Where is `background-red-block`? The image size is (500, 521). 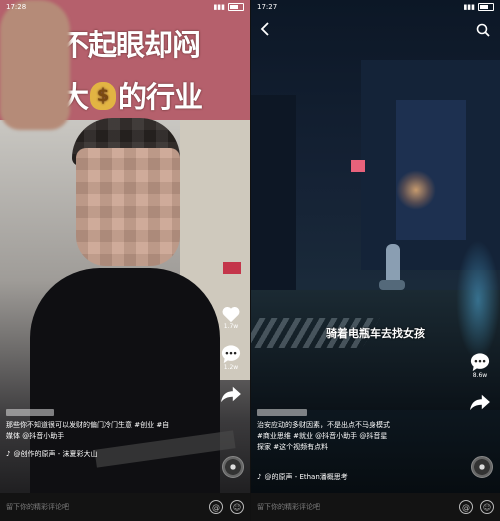 background-red-block is located at coordinates (232, 268).